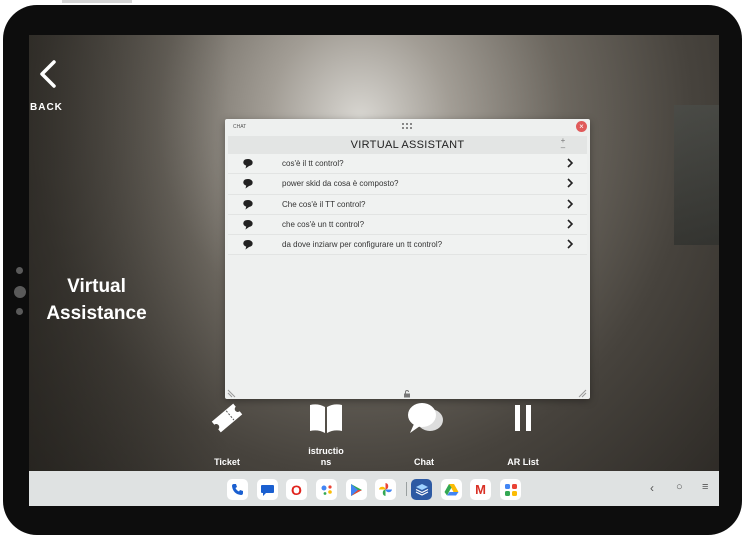  I want to click on layers-app-icon, so click(421, 489).